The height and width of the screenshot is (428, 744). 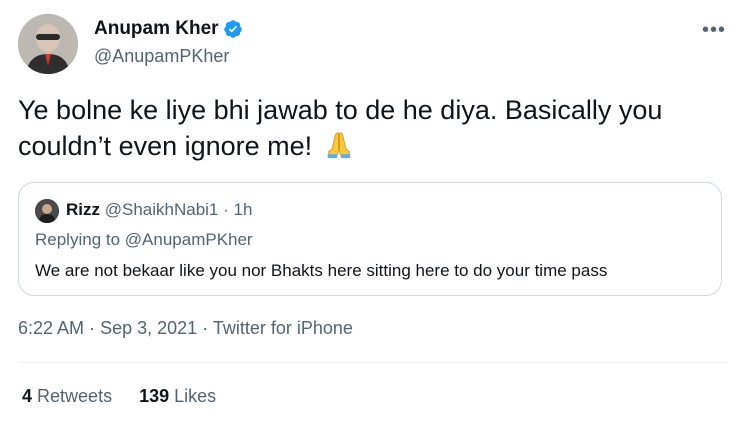 I want to click on retweets-count: 4, so click(x=27, y=396).